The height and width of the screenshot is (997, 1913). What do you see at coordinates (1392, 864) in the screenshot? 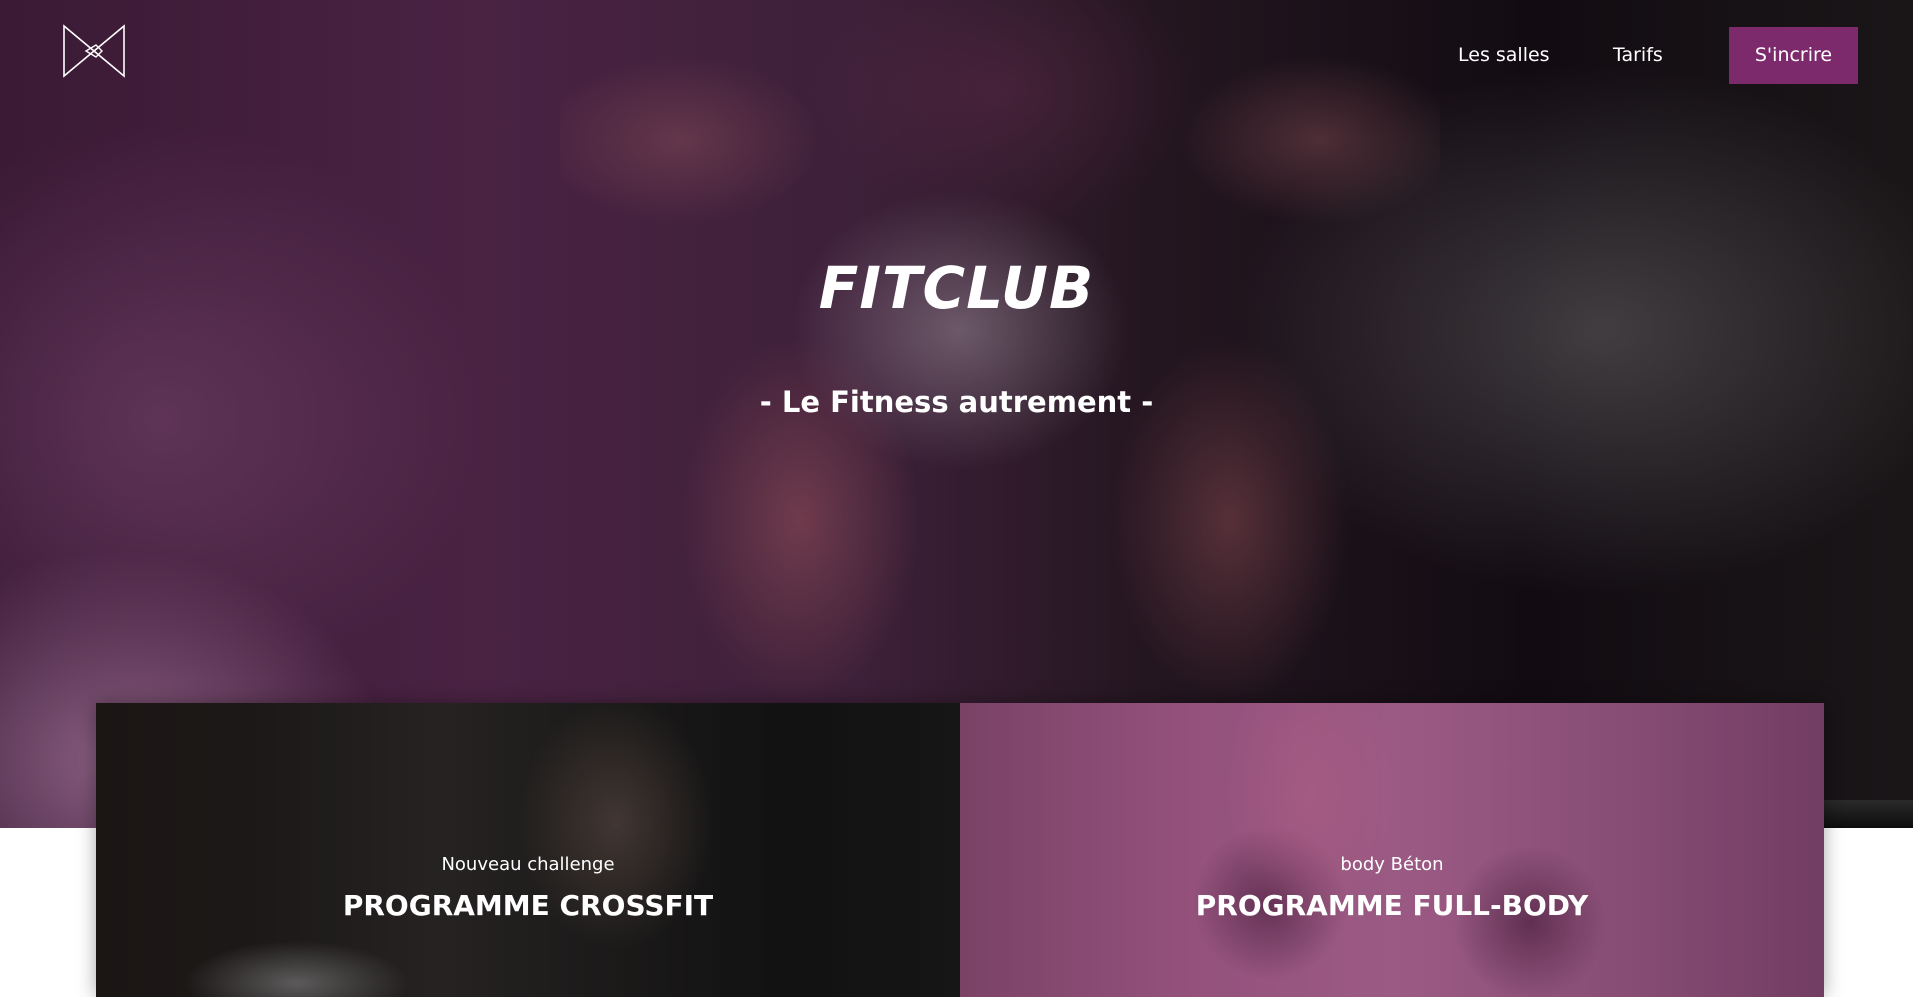
I see `card-kicker: body Béton` at bounding box center [1392, 864].